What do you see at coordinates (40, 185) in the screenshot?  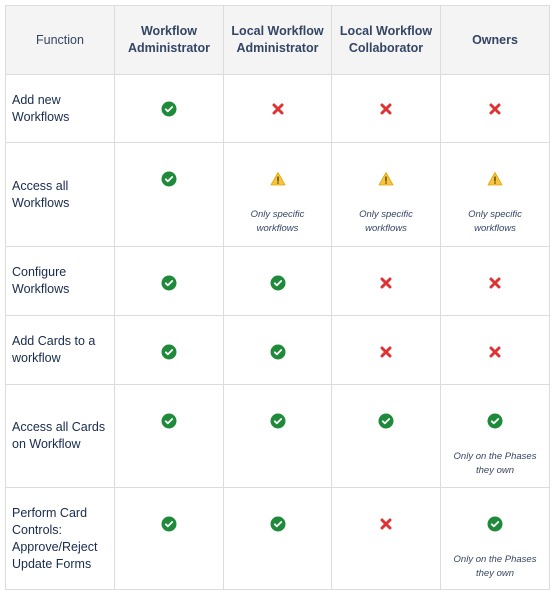 I see `text-line: Access all` at bounding box center [40, 185].